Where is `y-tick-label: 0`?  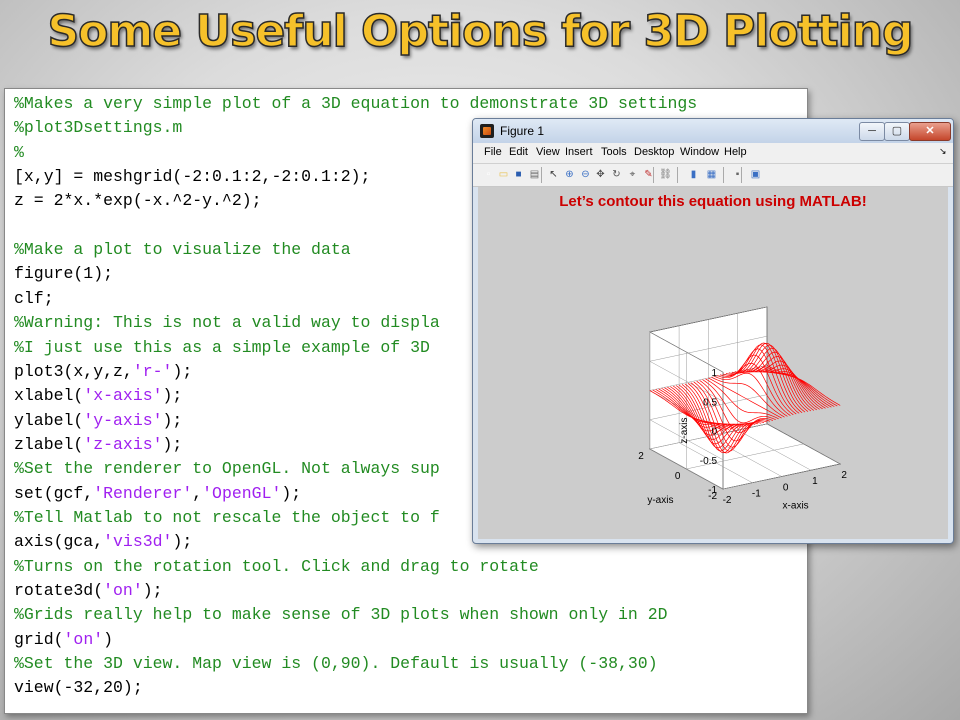
y-tick-label: 0 is located at coordinates (678, 476).